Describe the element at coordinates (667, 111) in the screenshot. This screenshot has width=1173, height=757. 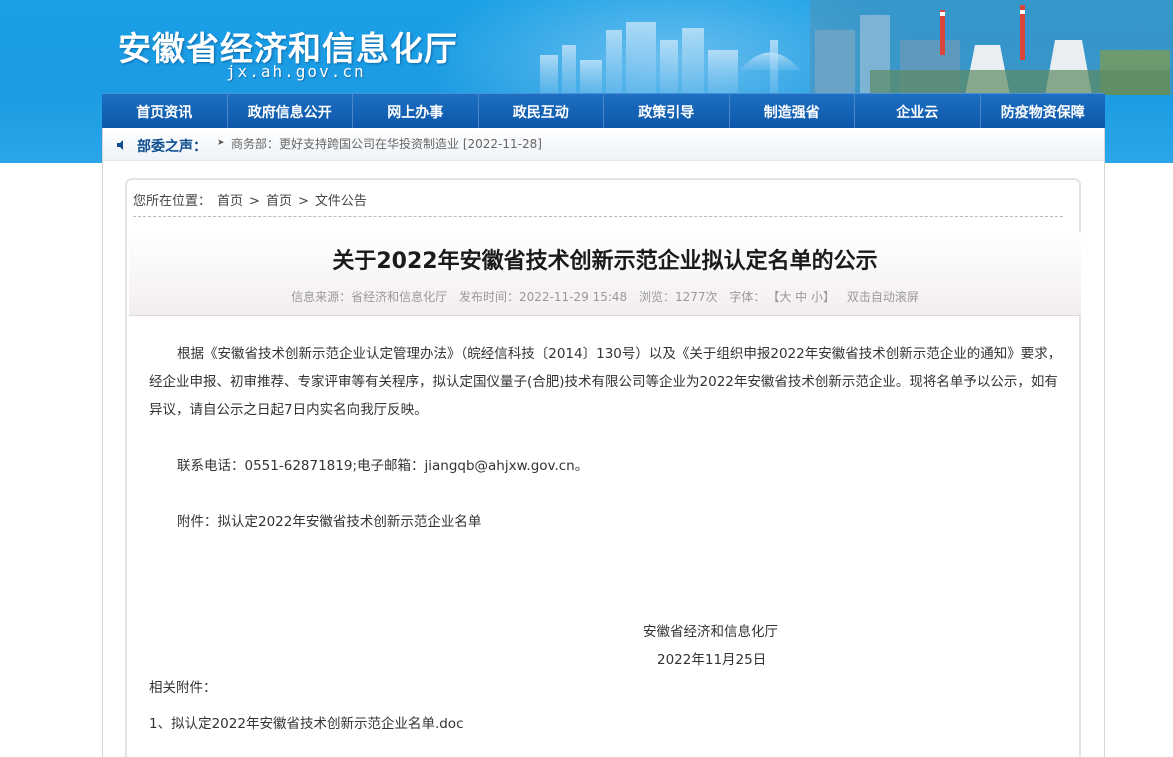
I see `nav-item-policy: 政策引导` at that location.